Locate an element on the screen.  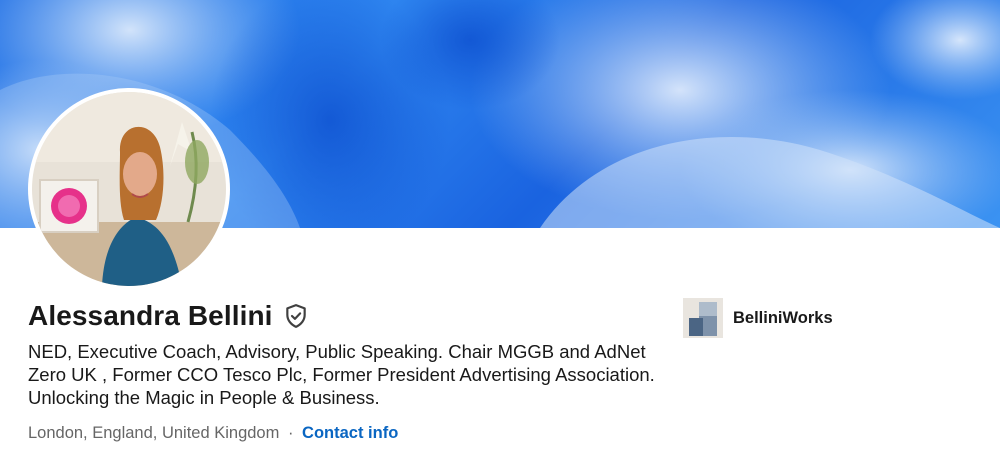
avatar is located at coordinates (129, 189).